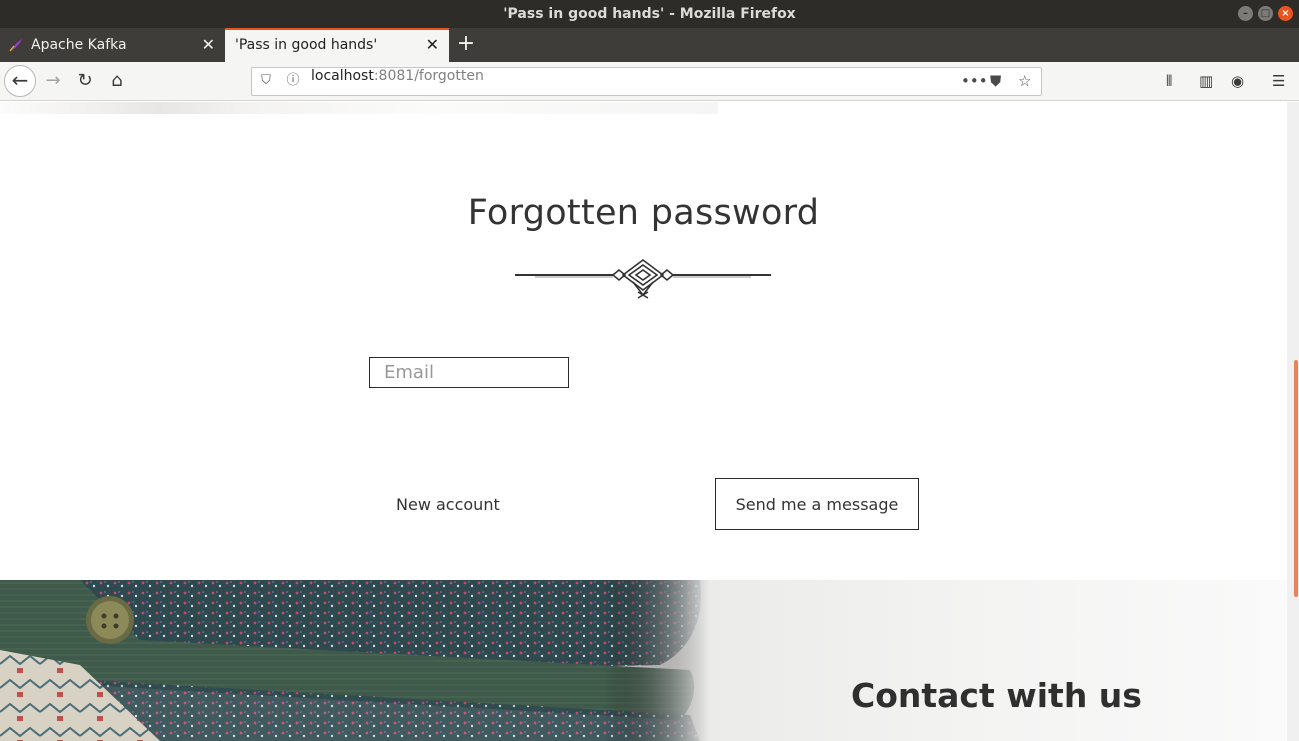 Image resolution: width=1299 pixels, height=741 pixels. Describe the element at coordinates (15, 45) in the screenshot. I see `kafka-feather-icon` at that location.